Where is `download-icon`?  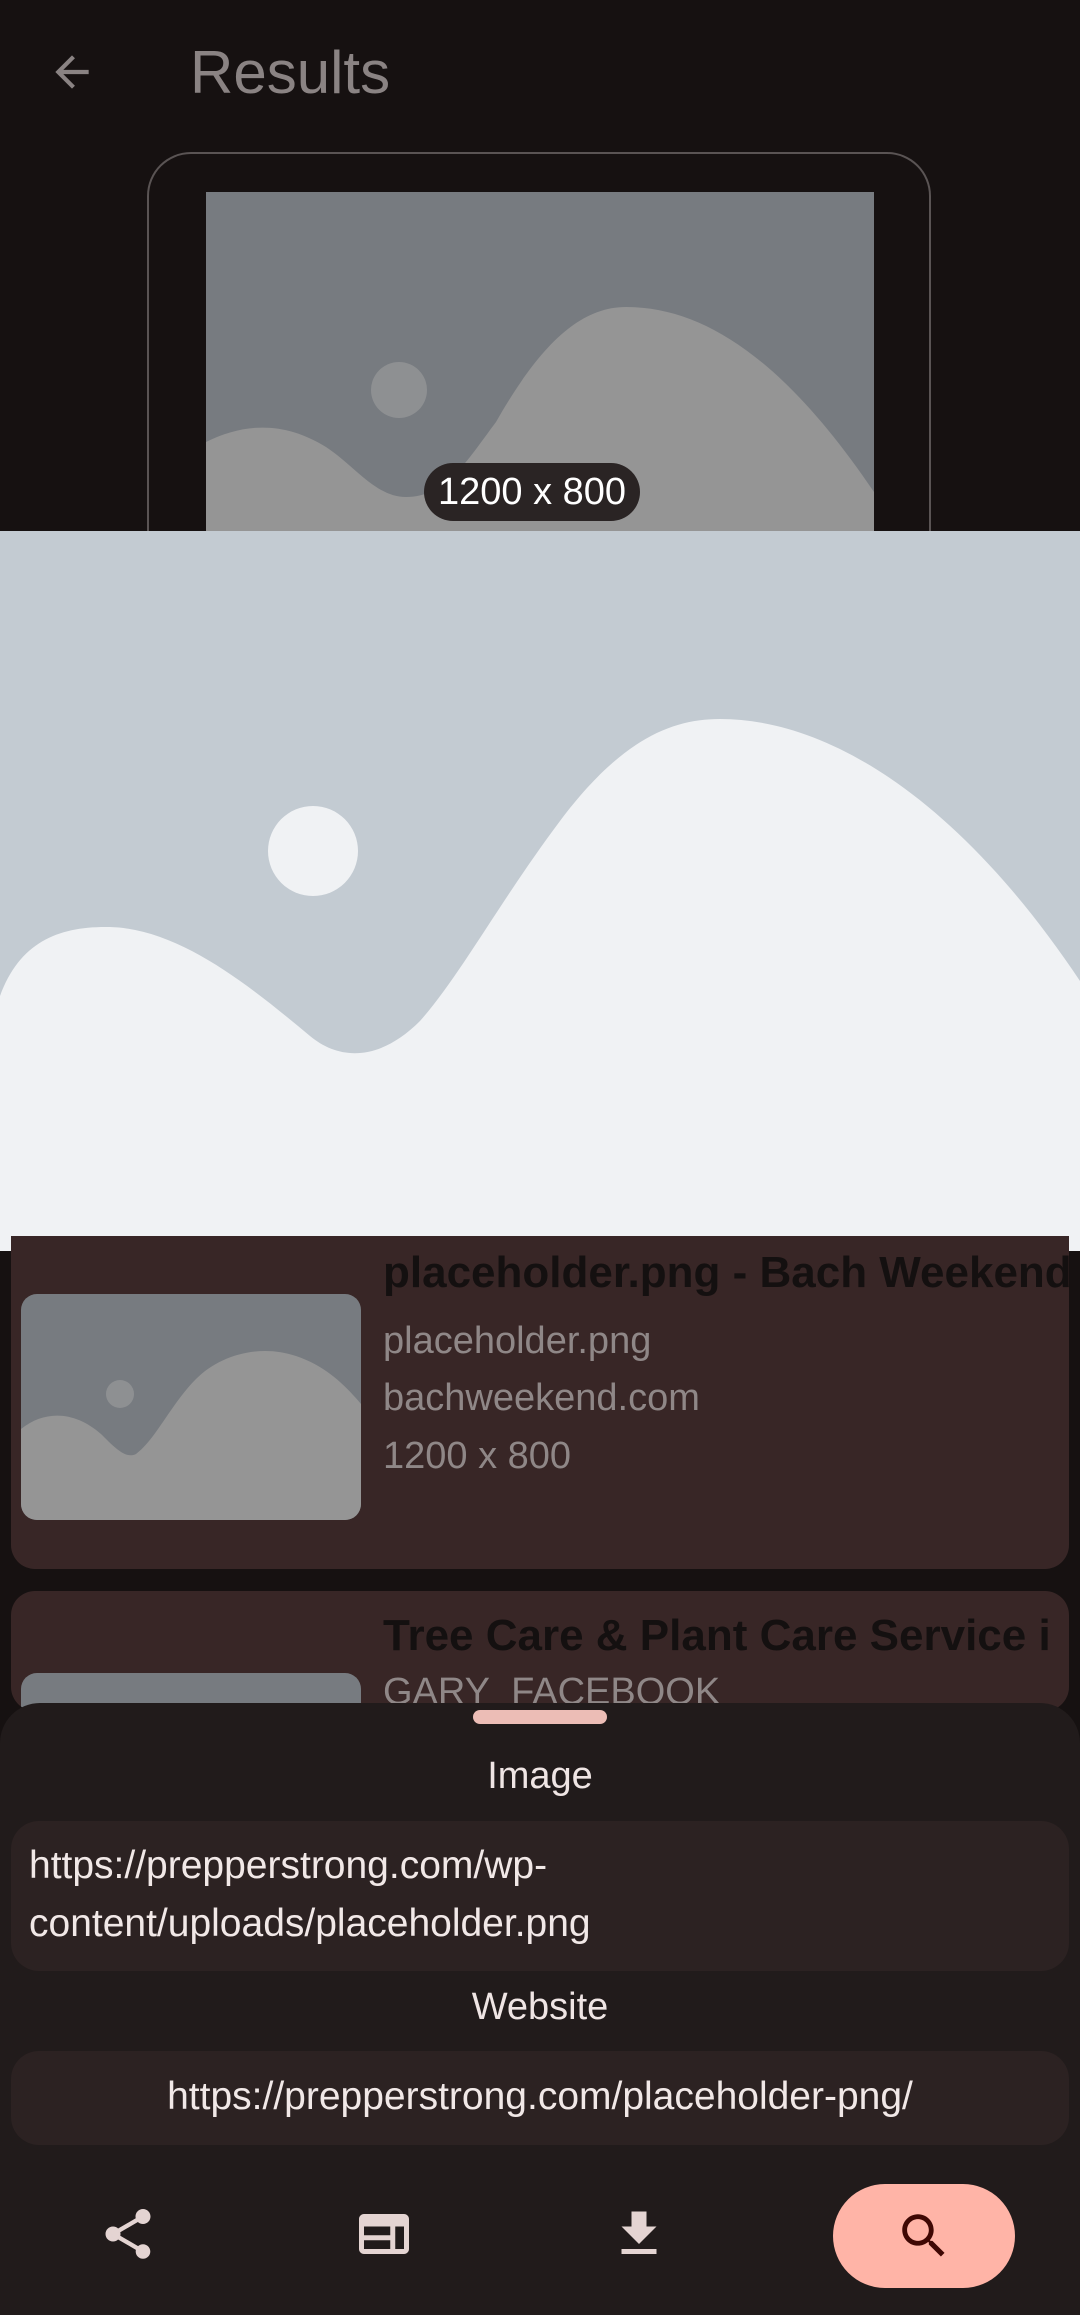
download-icon is located at coordinates (639, 2232).